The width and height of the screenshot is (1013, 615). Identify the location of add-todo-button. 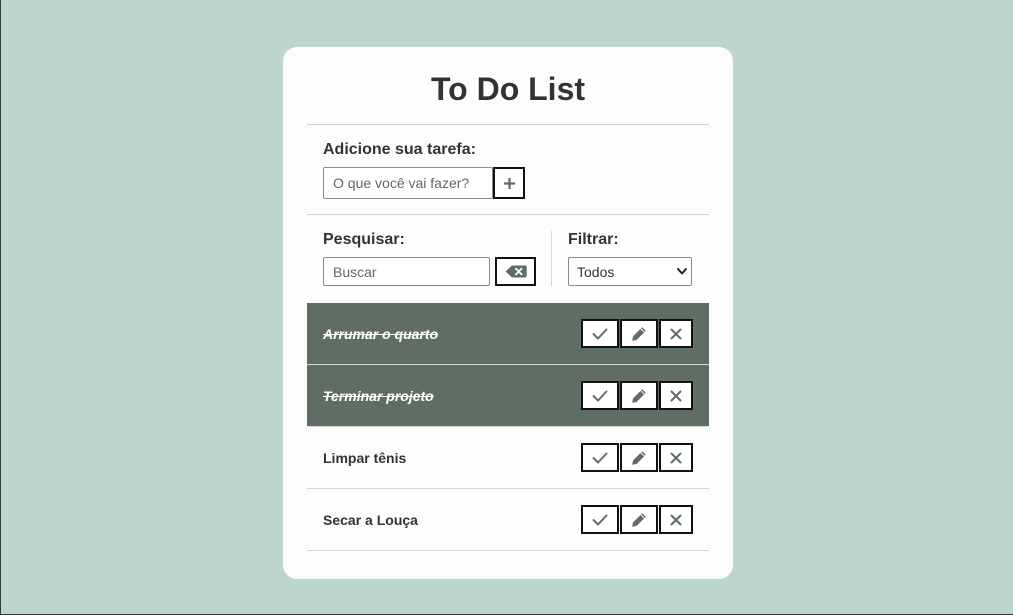
(509, 183).